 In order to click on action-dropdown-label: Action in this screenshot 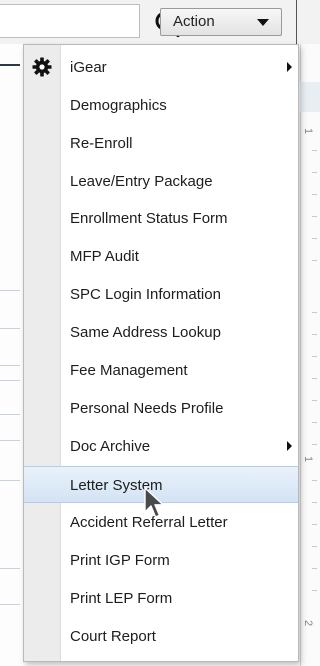, I will do `click(194, 21)`.